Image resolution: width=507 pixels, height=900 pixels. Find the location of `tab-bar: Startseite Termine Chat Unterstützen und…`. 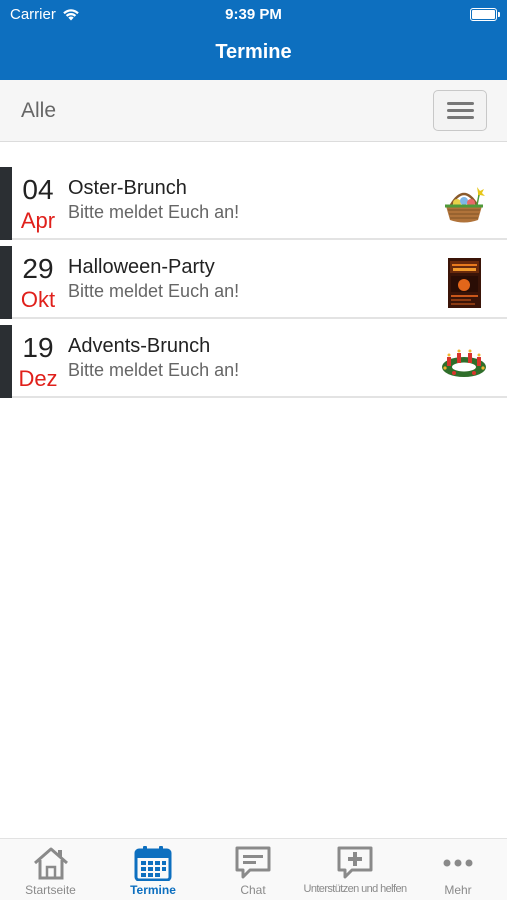

tab-bar: Startseite Termine Chat Unterstützen und… is located at coordinates (253, 869).